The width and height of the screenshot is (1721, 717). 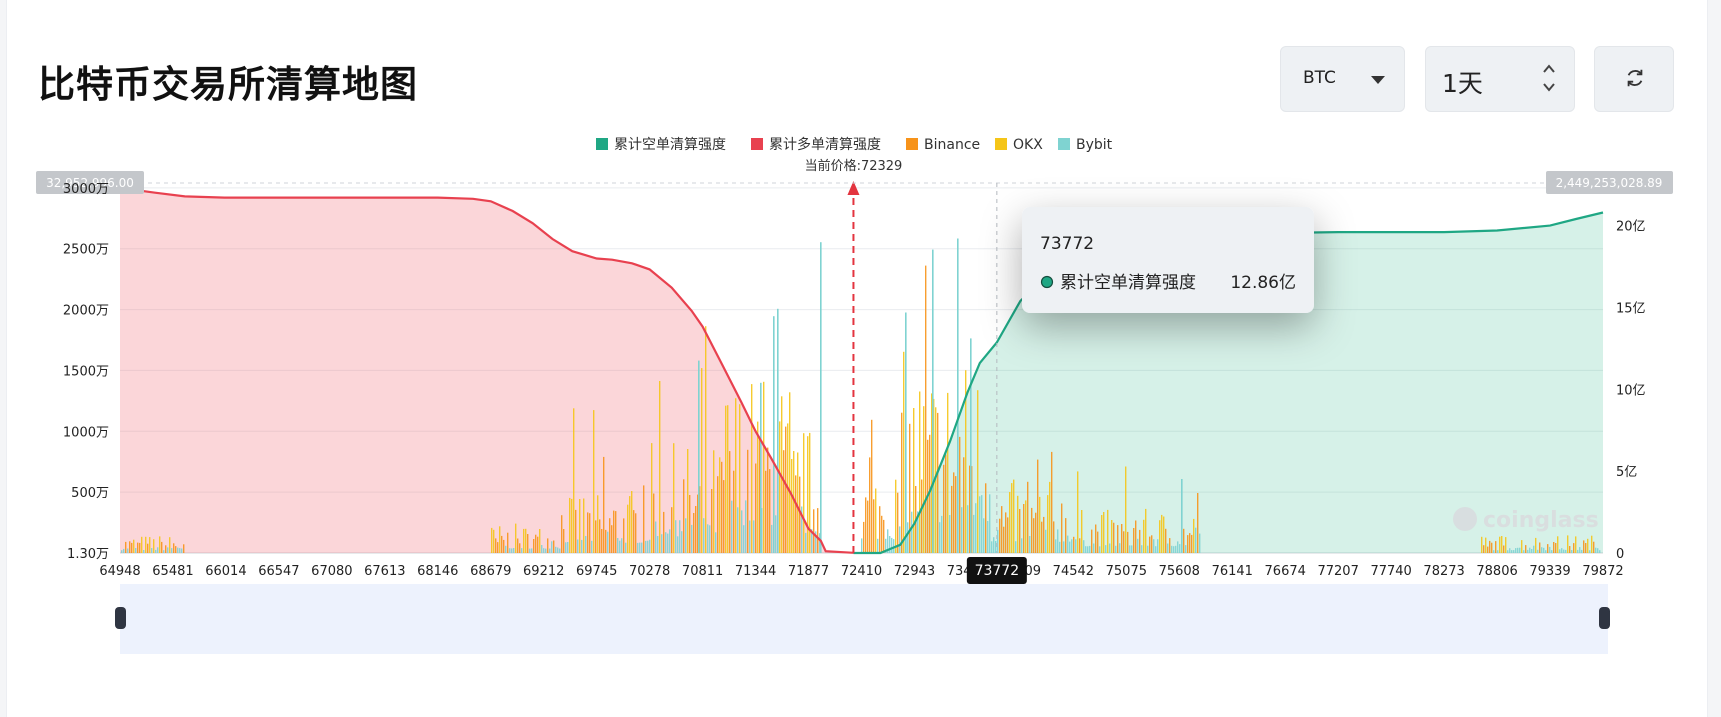 I want to click on tooltip-series-name: 累计空单清算强度, so click(x=1128, y=283).